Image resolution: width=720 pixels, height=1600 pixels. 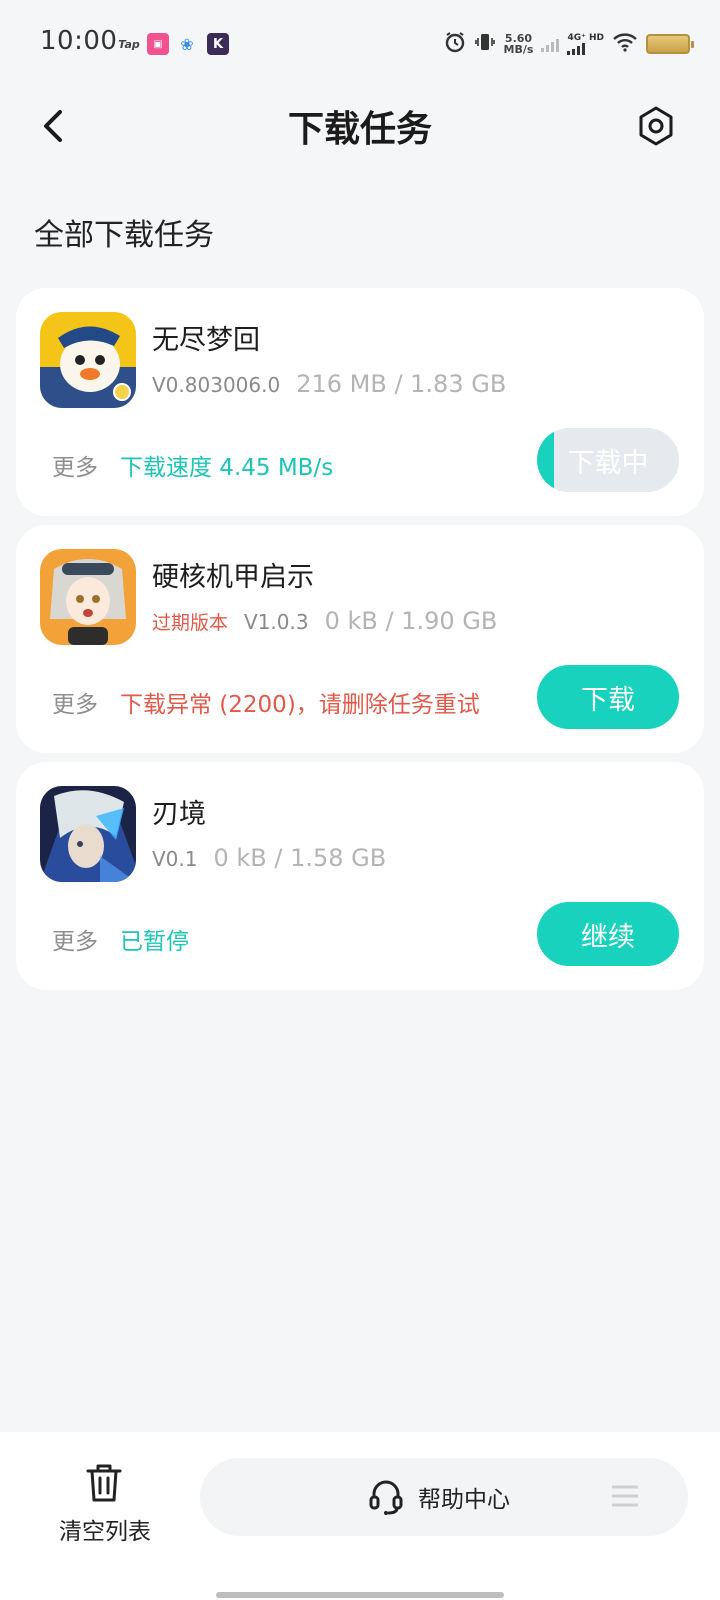 What do you see at coordinates (670, 44) in the screenshot?
I see `battery-icon` at bounding box center [670, 44].